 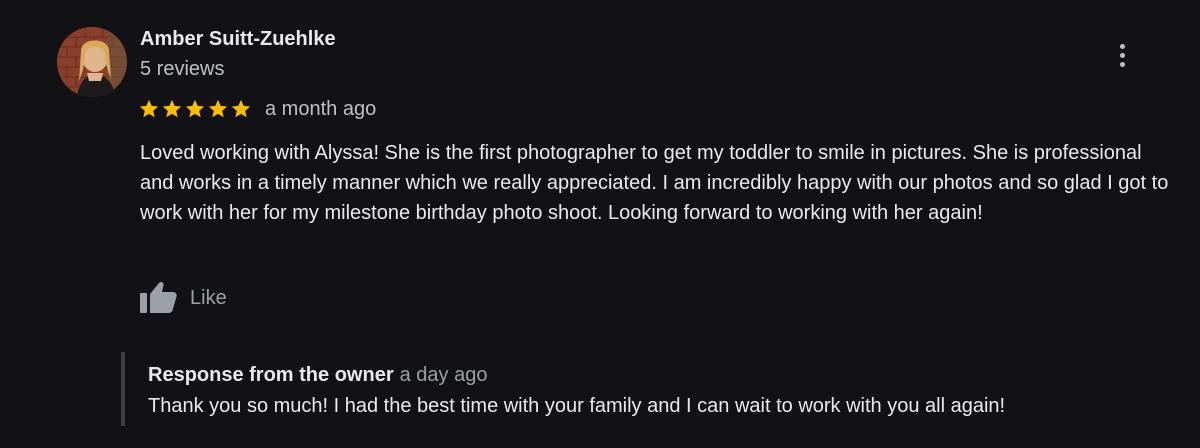 I want to click on like-label: Like, so click(x=208, y=297).